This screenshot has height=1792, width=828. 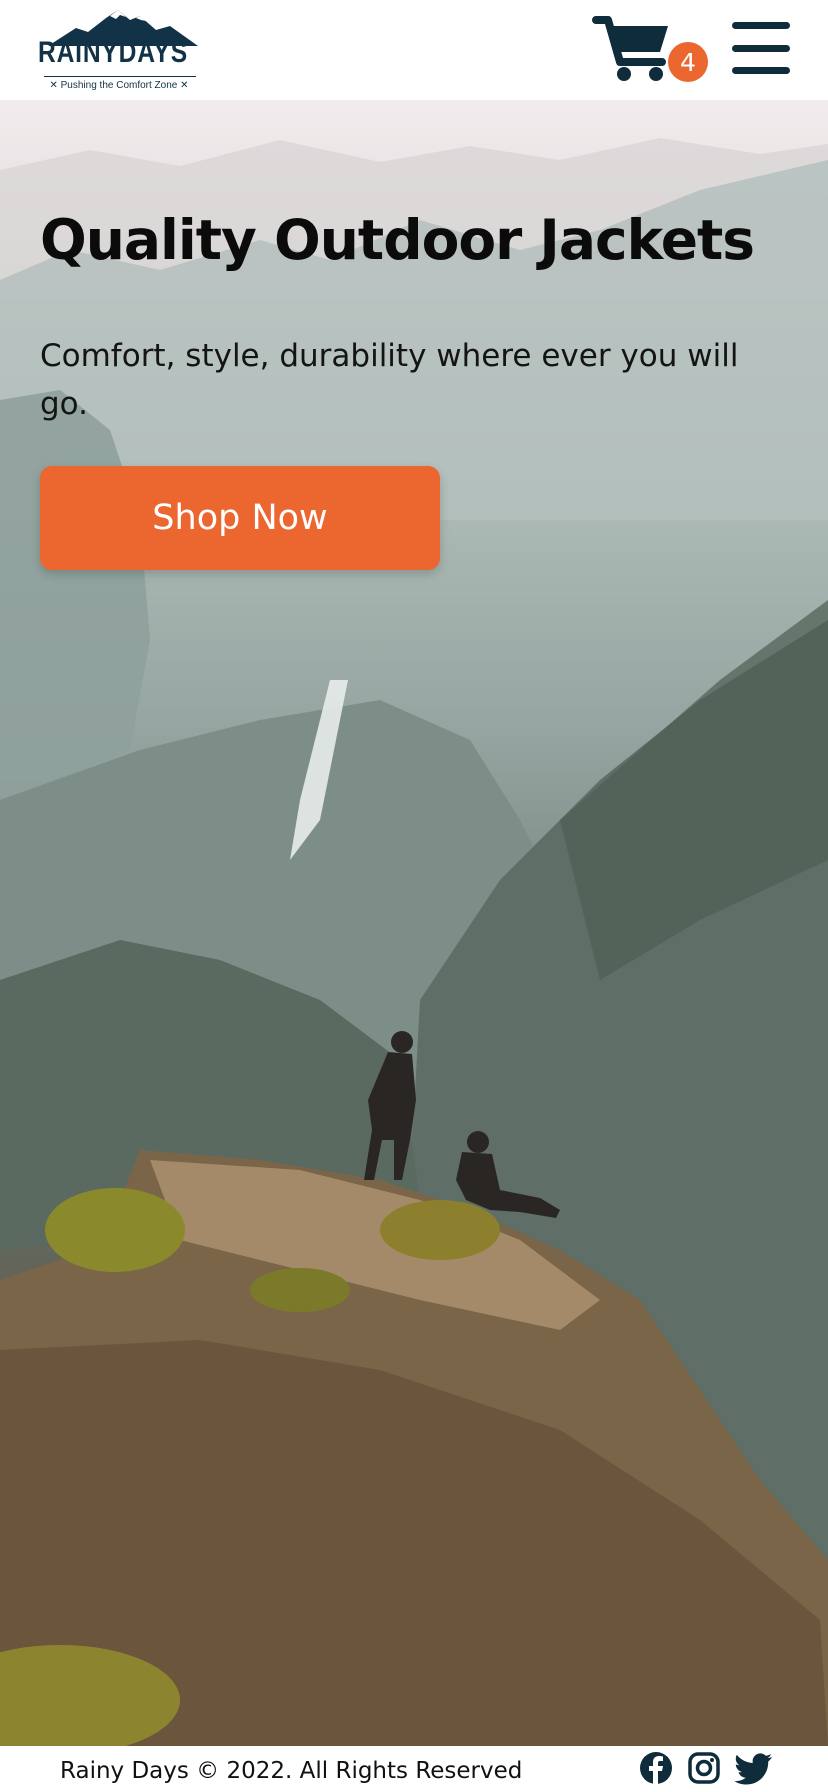 I want to click on brand-logo: RAINYDAYS ✕ Pushing the Comfort Zone ✕, so click(x=119, y=51).